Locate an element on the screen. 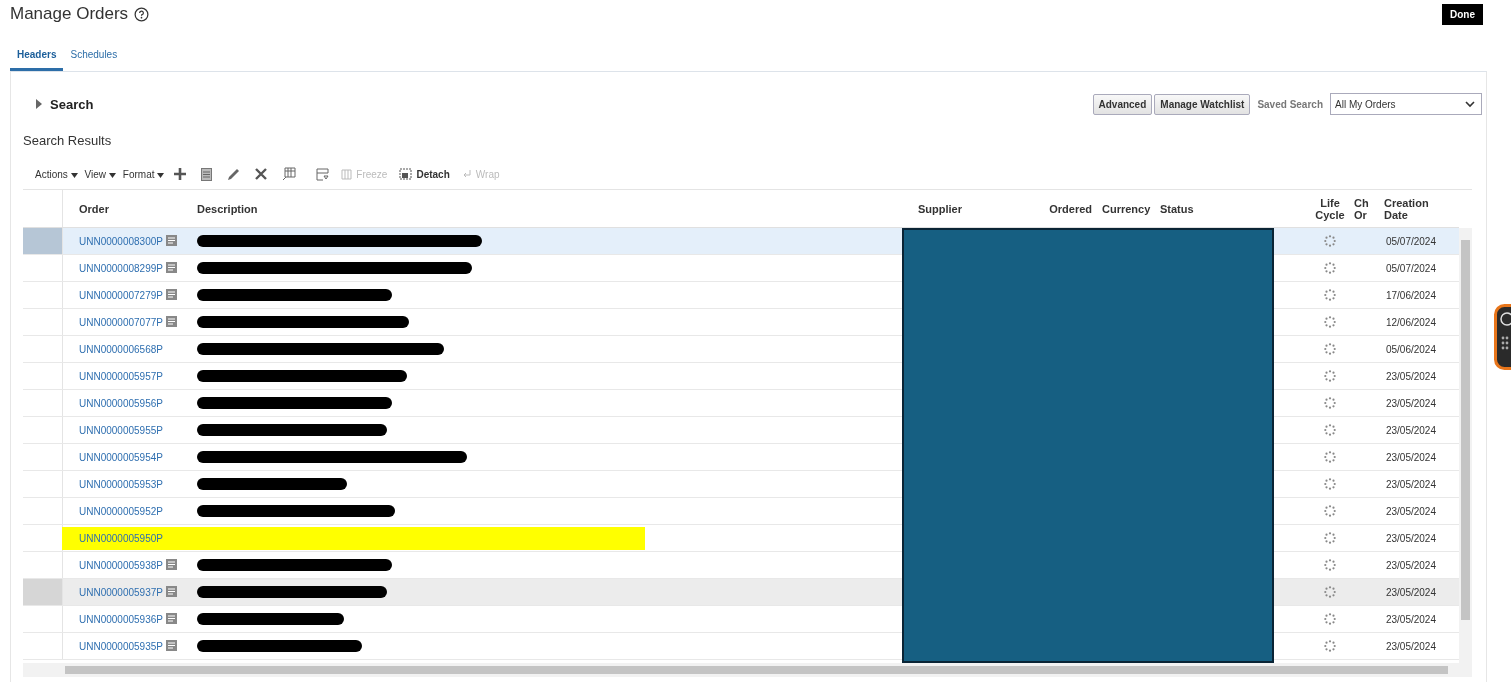  document-icon is located at coordinates (207, 174).